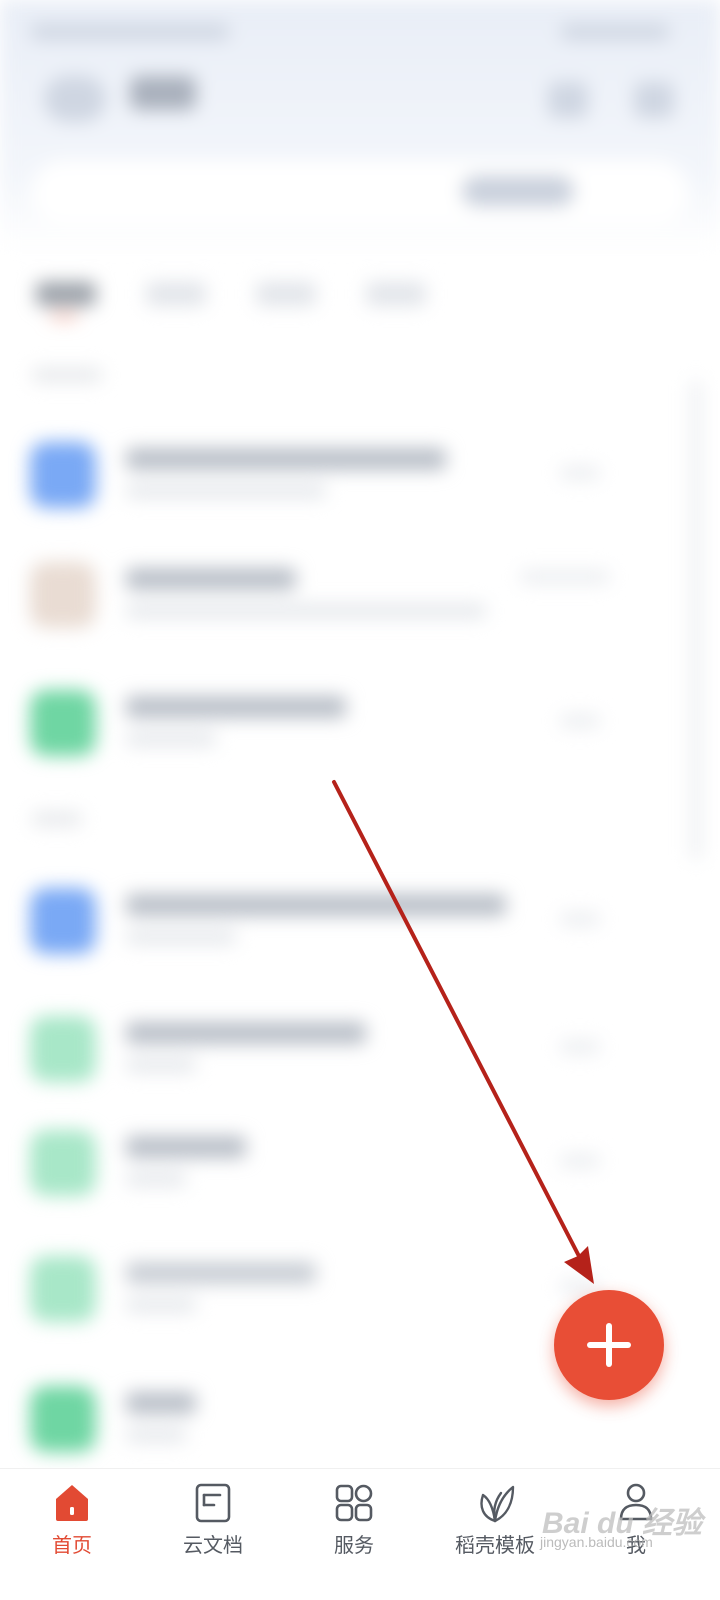 This screenshot has width=720, height=1600. I want to click on nav-label-services: 服务, so click(354, 1545).